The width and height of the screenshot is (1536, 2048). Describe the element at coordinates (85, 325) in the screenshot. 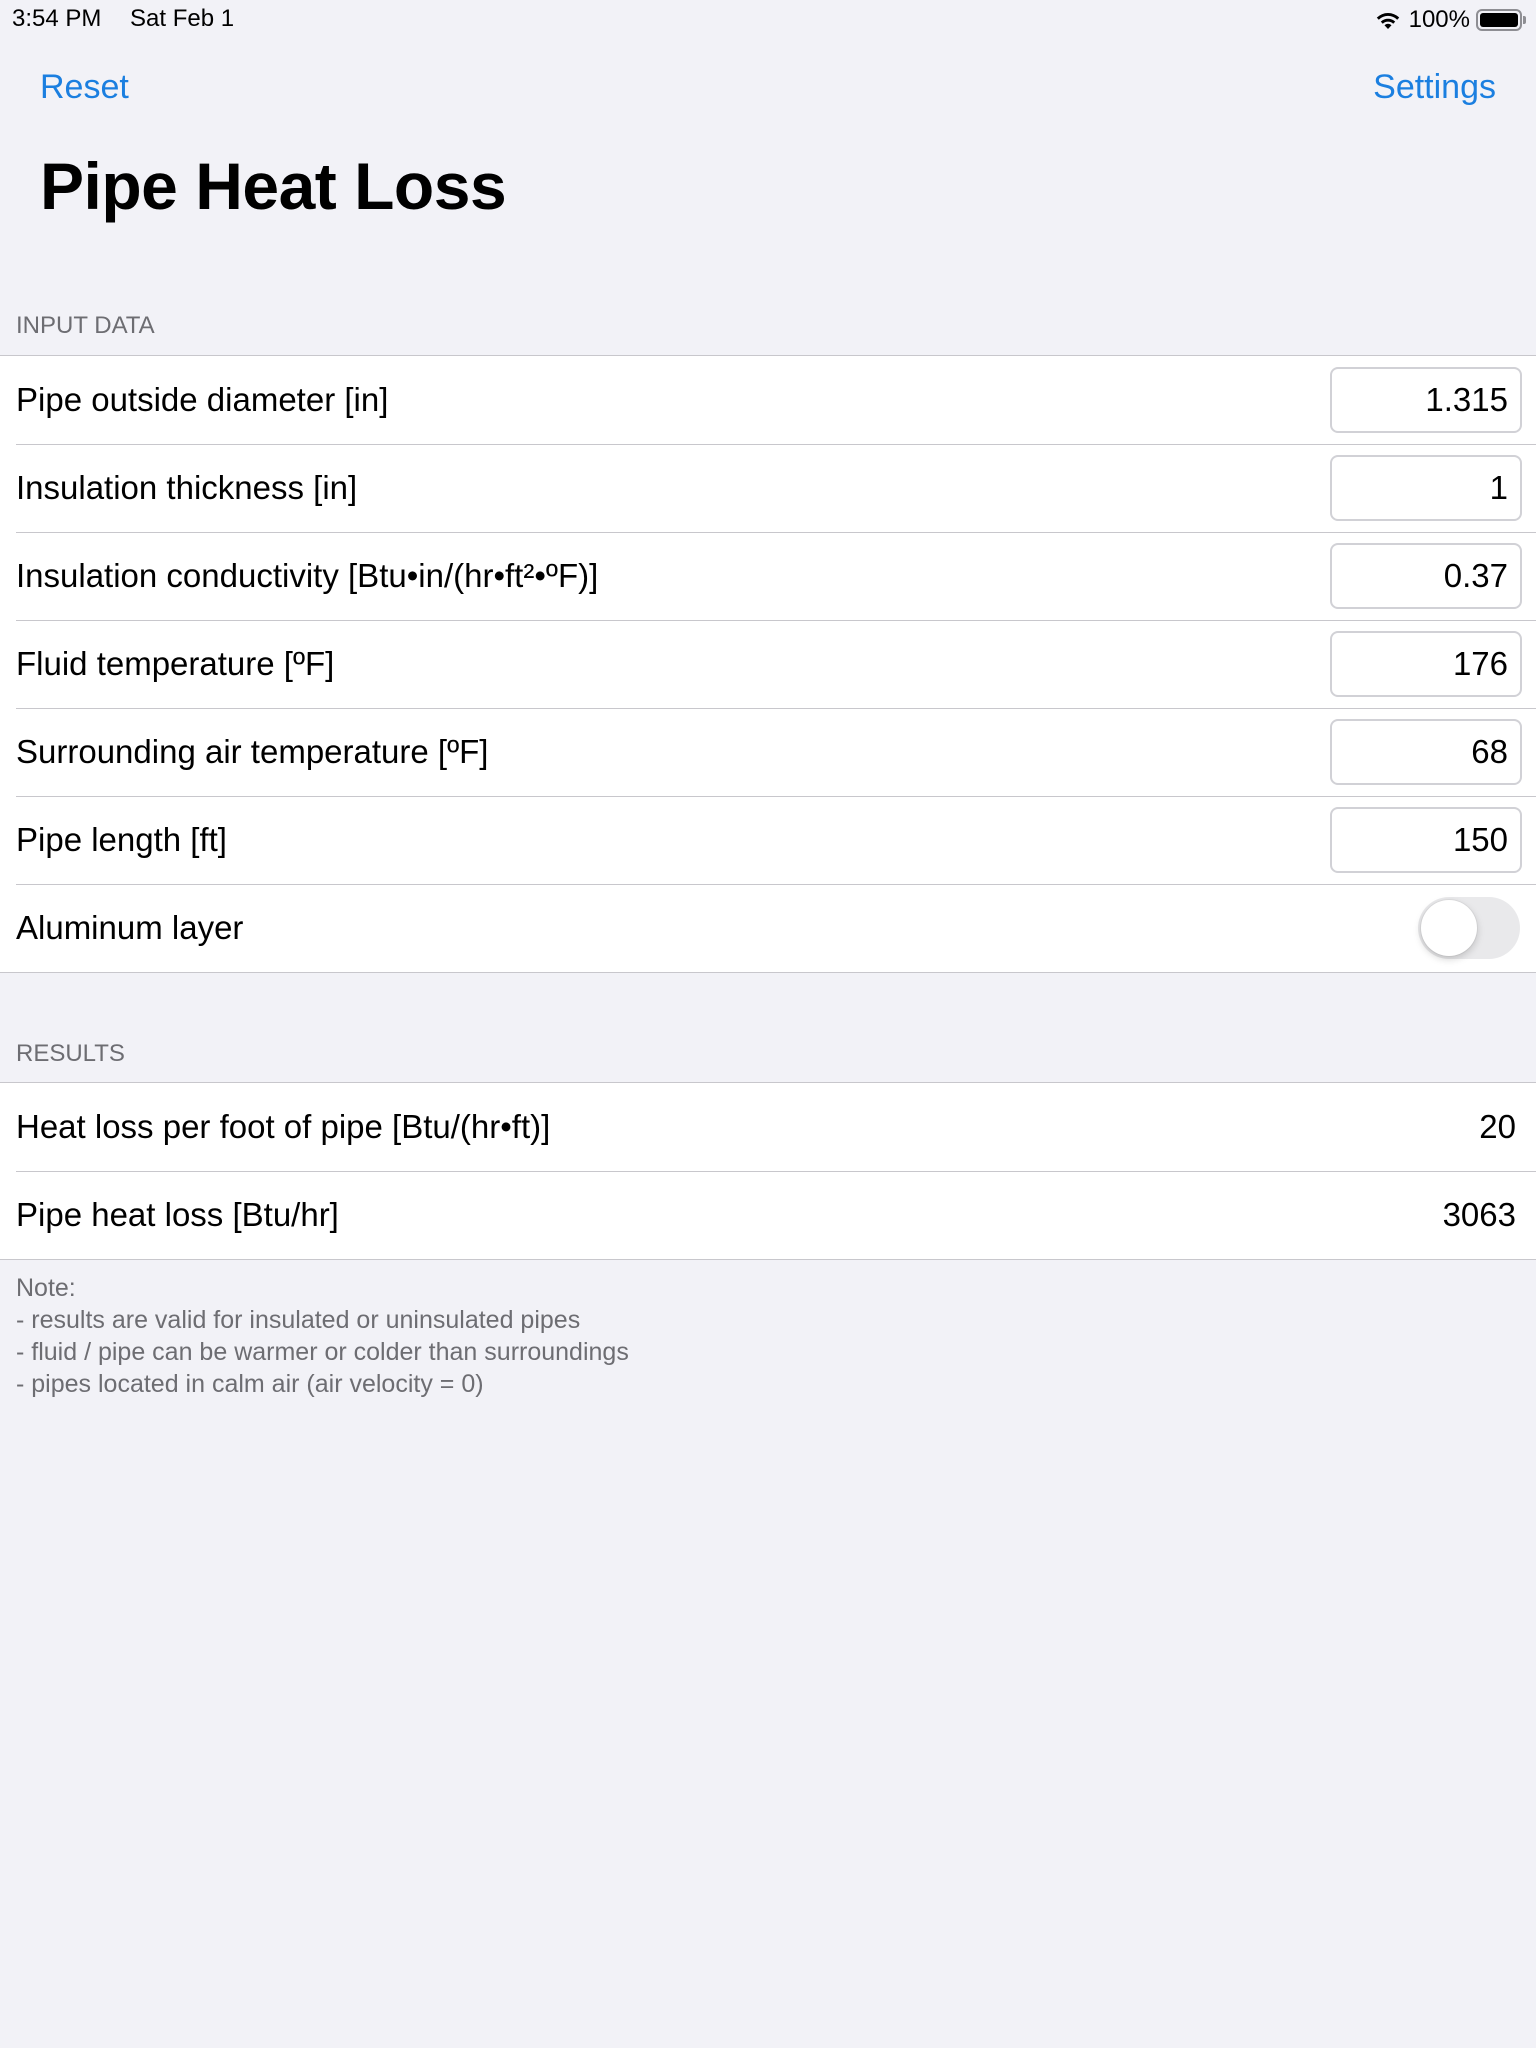

I see `input-section-header: INPUT DATA` at that location.